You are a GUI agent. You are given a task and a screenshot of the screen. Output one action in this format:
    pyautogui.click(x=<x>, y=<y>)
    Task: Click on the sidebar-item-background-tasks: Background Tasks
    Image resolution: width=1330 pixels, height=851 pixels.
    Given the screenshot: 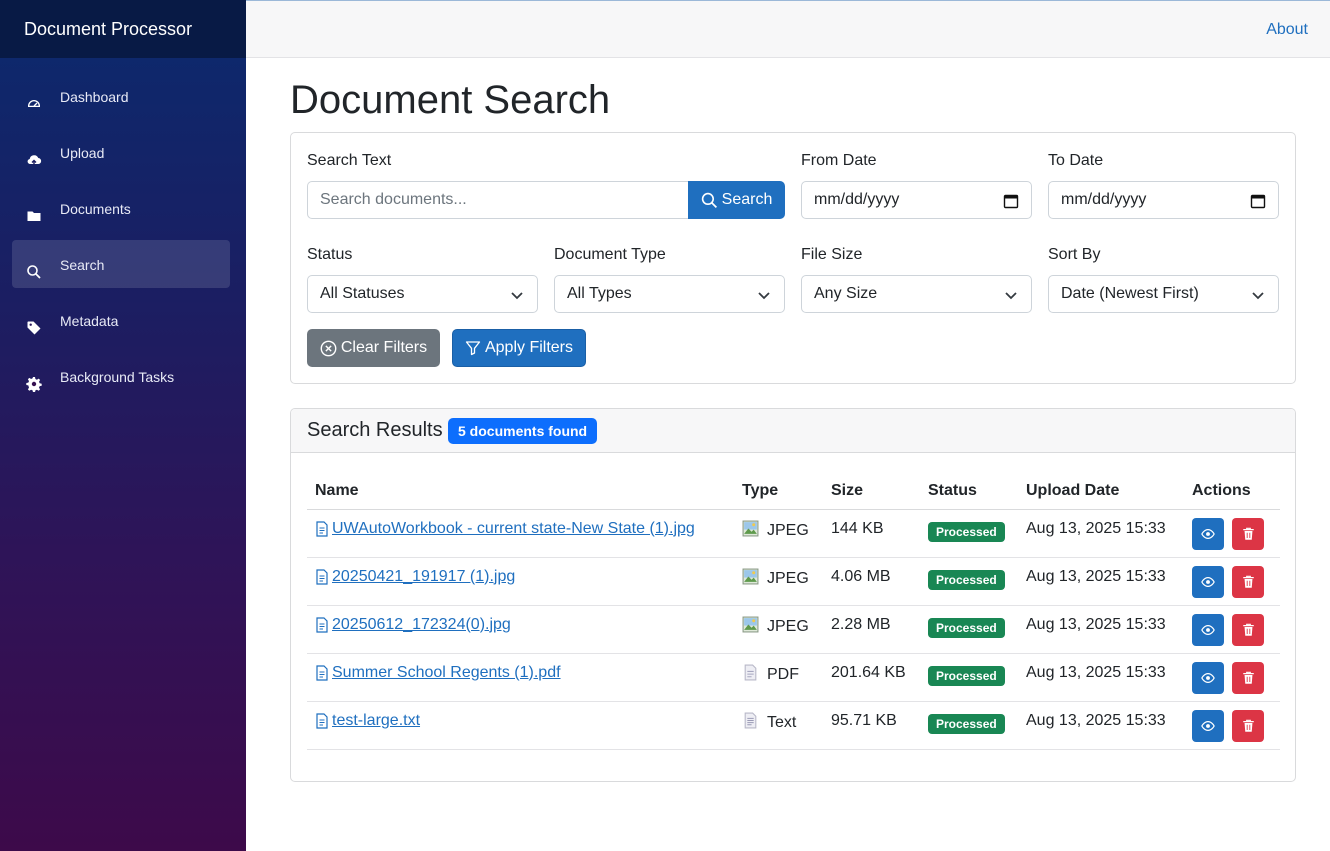 What is the action you would take?
    pyautogui.click(x=121, y=376)
    